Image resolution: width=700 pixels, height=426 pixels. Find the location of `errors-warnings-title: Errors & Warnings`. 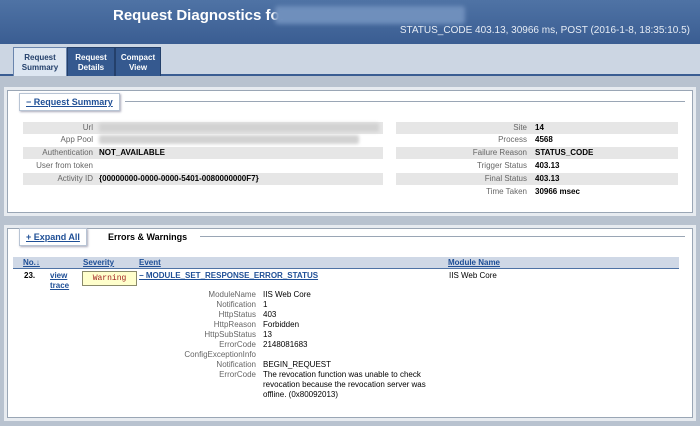

errors-warnings-title: Errors & Warnings is located at coordinates (148, 237).